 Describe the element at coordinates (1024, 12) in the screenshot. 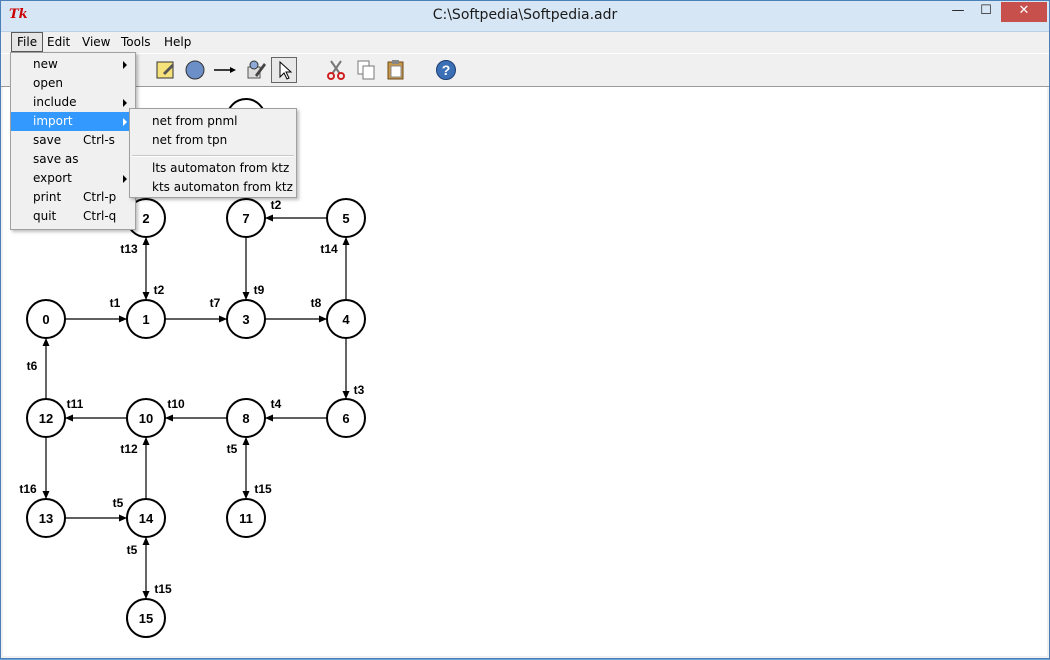

I see `close-icon: ✕` at that location.